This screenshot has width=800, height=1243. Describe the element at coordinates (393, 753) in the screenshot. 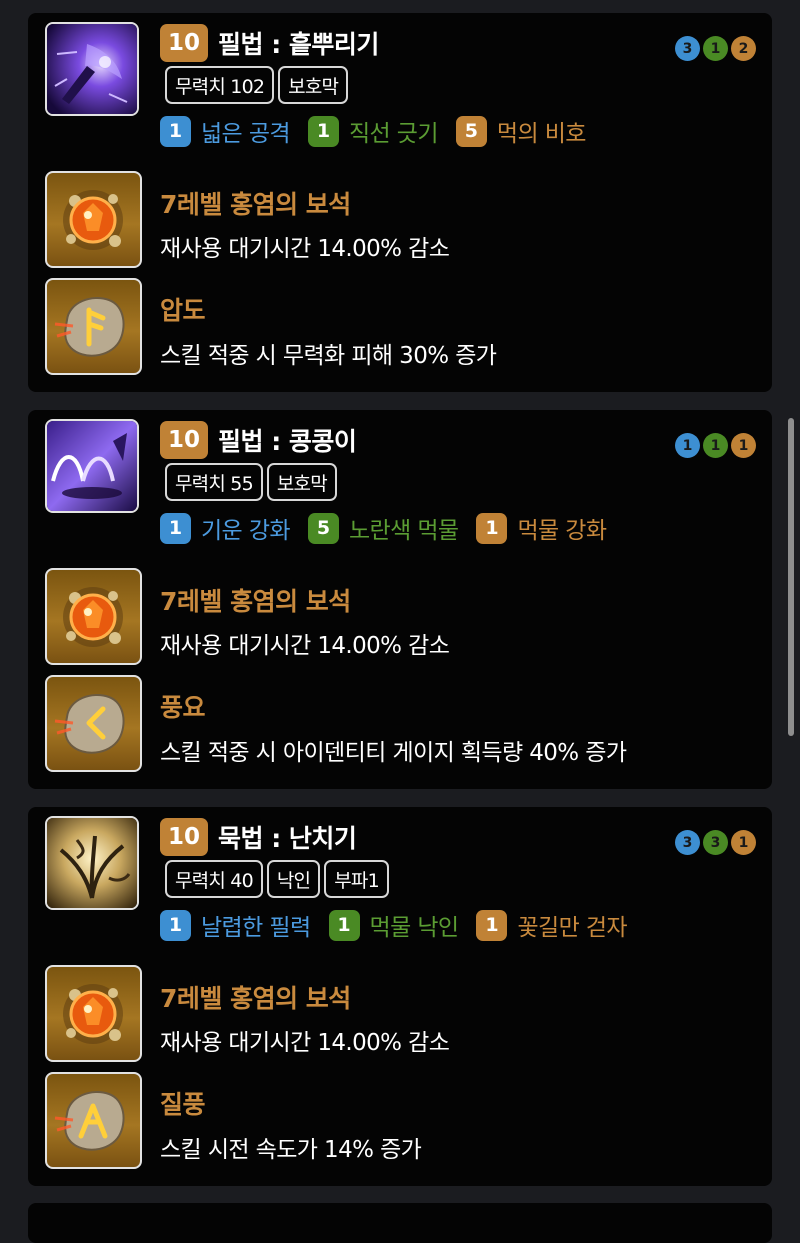

I see `rune-effect: 스킬 적중 시 아이덴티티 게이지 획득량 40% 증가` at that location.